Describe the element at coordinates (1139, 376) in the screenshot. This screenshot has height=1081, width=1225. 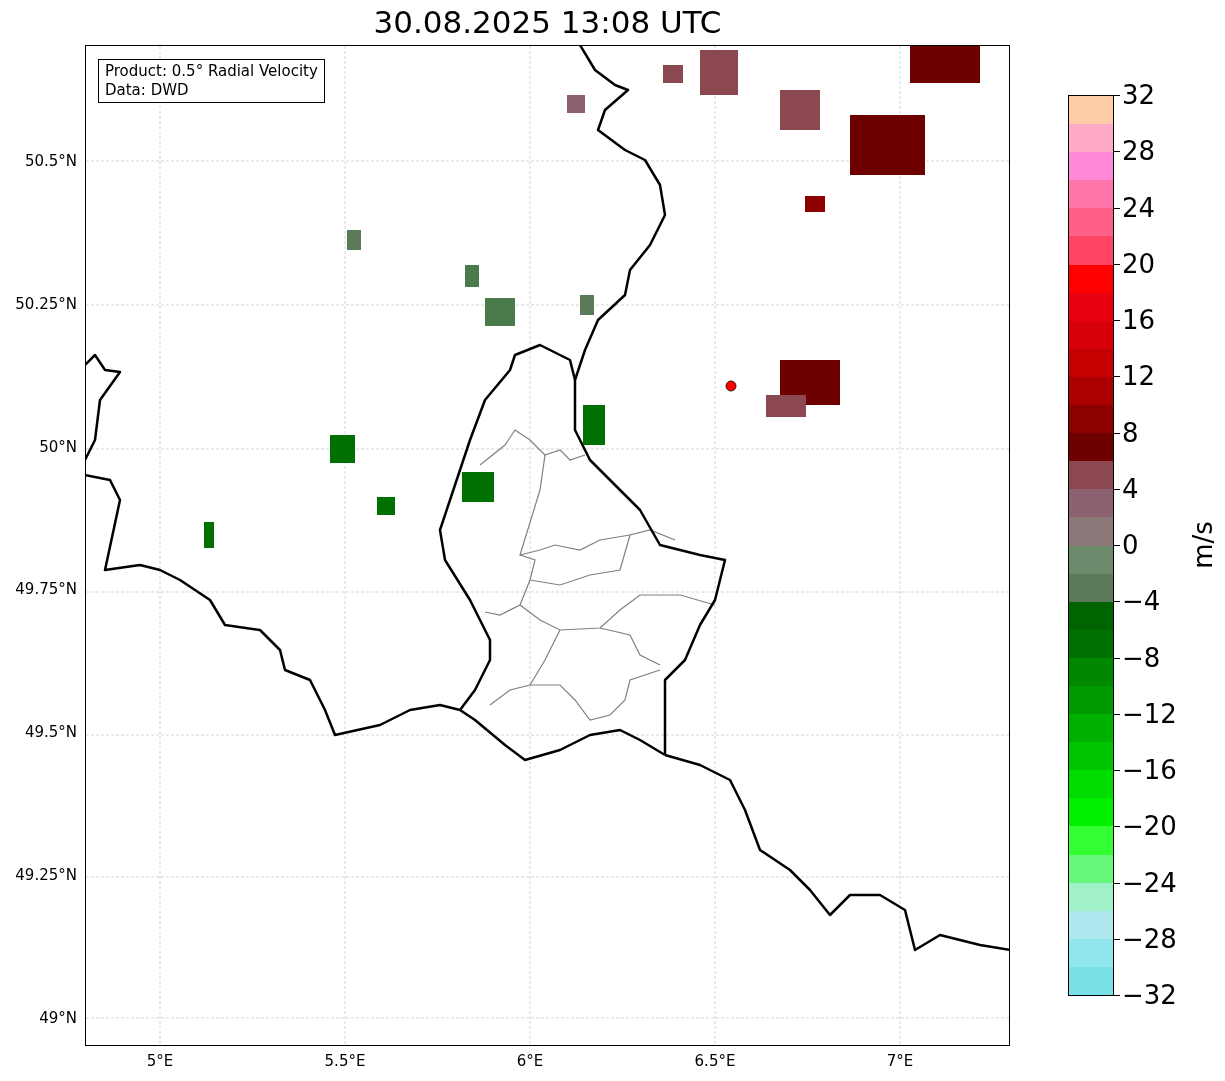
I see `colorbar-tick-label: 12` at that location.